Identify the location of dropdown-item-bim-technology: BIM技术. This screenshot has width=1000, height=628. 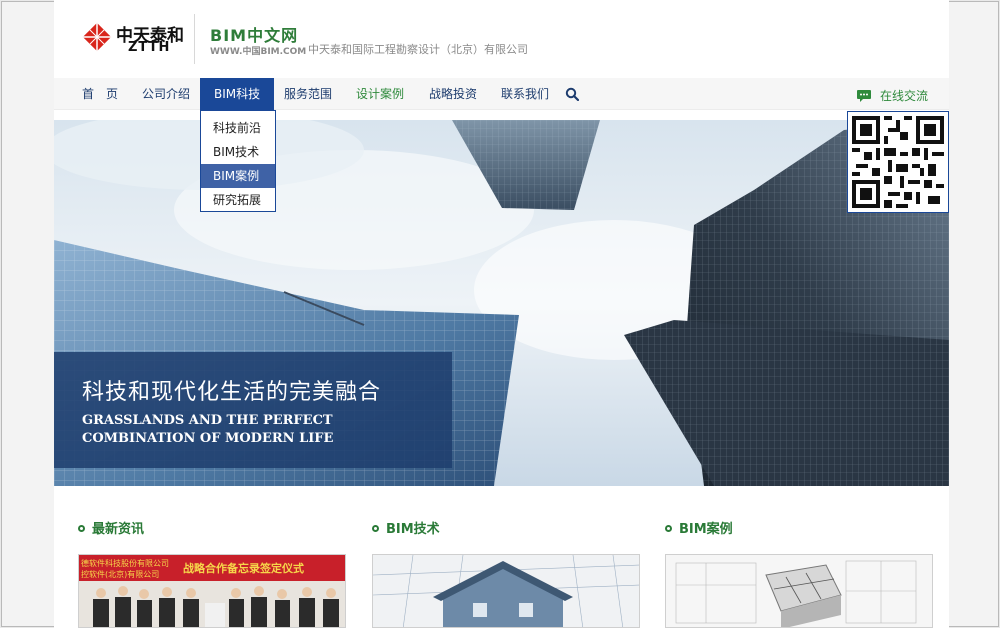
(238, 152).